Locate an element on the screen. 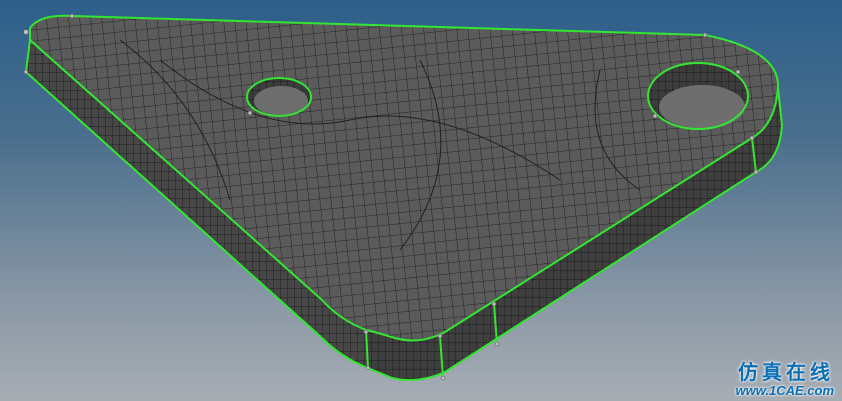 Image resolution: width=842 pixels, height=401 pixels. watermark-brand: 仿真在线 is located at coordinates (786, 372).